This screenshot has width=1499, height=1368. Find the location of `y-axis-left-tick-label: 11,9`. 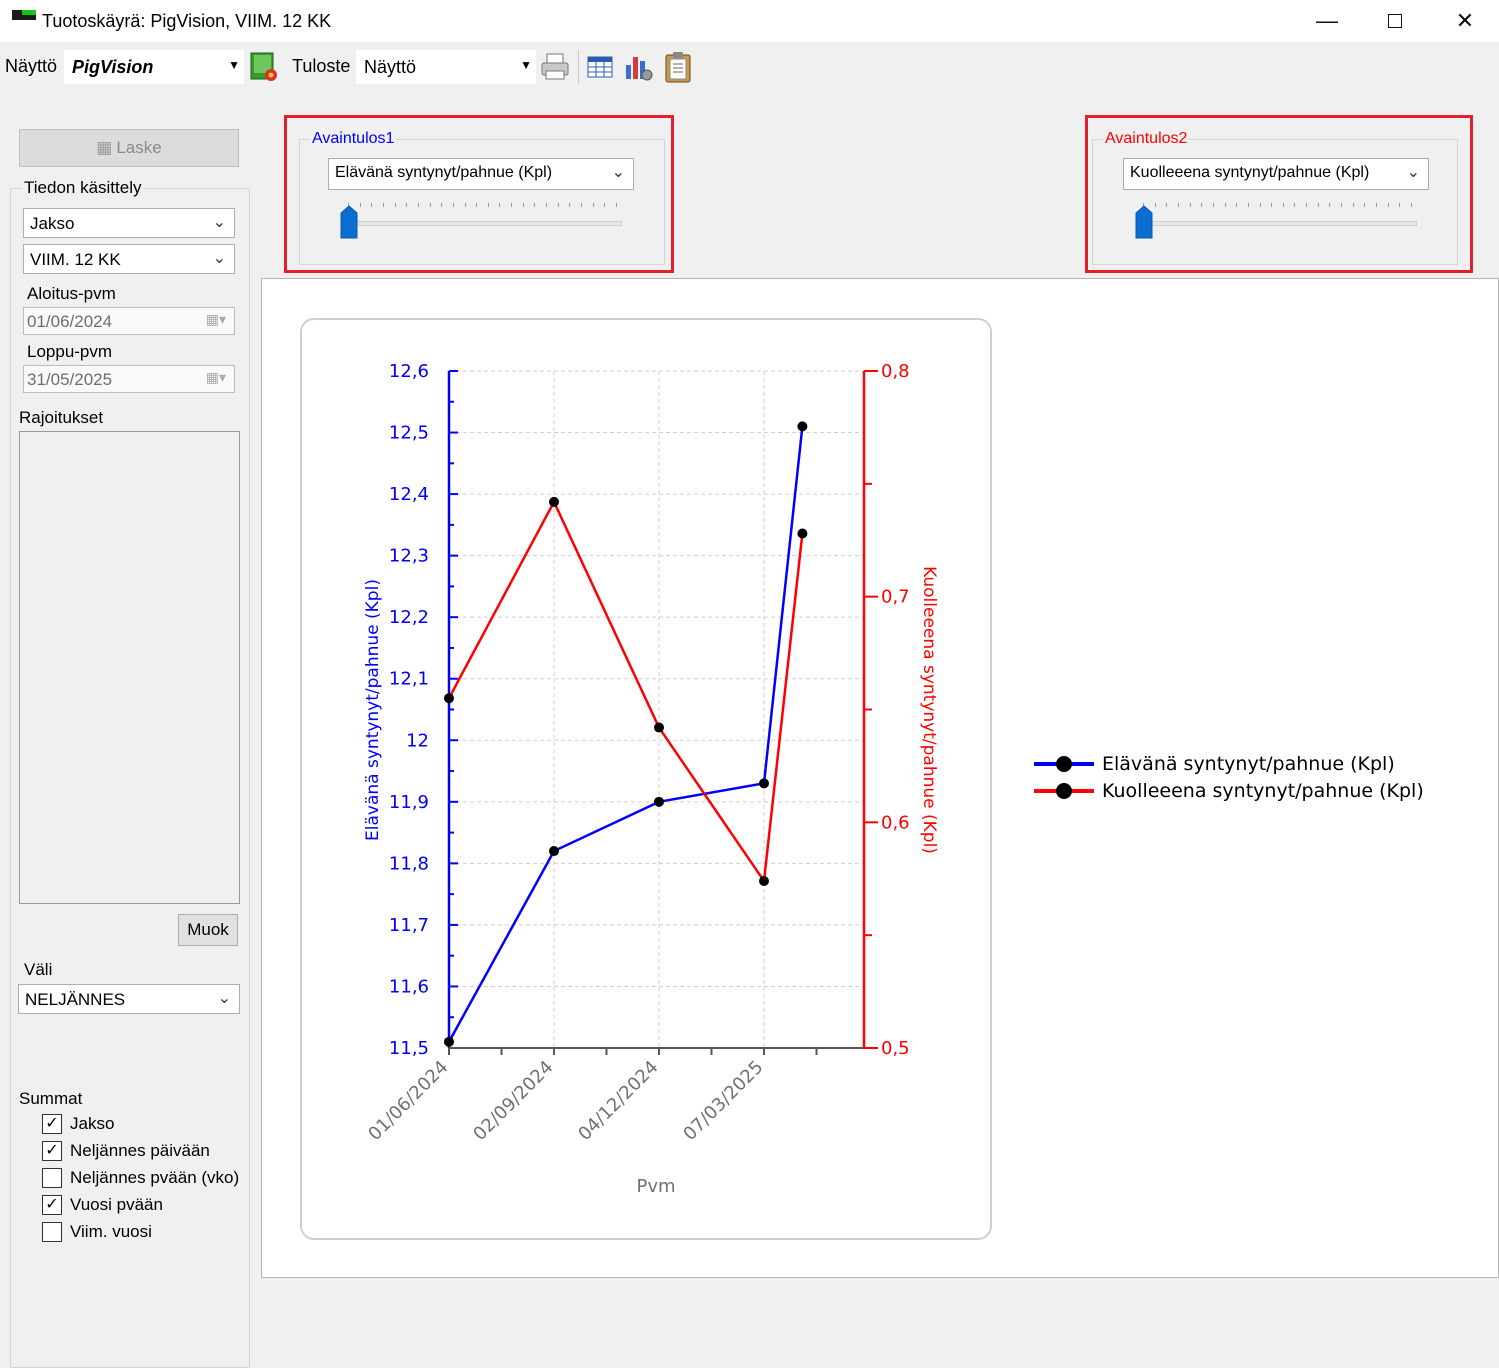

y-axis-left-tick-label: 11,9 is located at coordinates (409, 802).